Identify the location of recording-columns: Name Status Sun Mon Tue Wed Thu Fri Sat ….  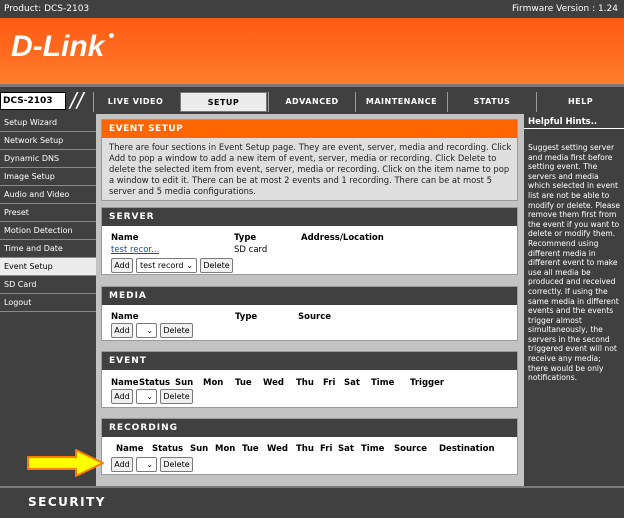
(309, 448).